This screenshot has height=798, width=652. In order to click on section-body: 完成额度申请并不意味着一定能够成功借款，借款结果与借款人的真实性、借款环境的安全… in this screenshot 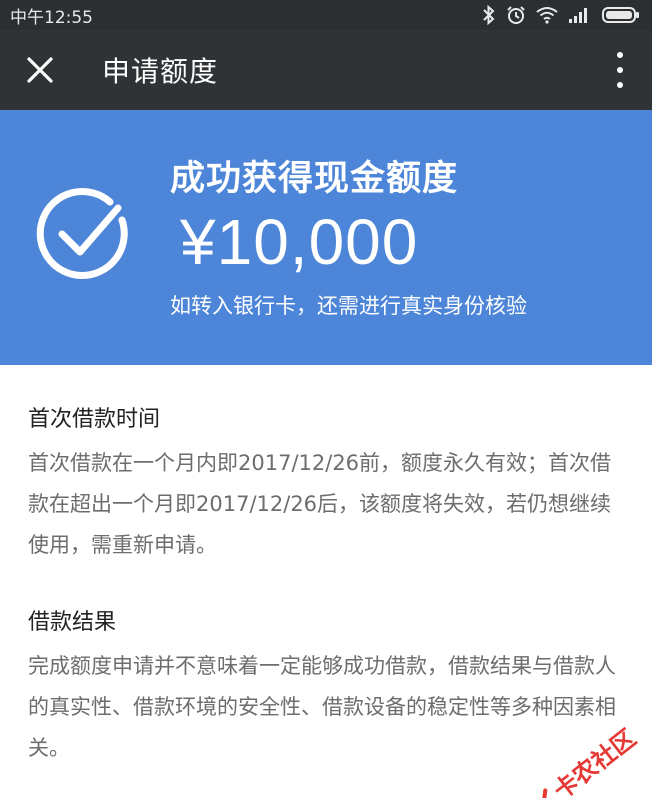, I will do `click(322, 707)`.